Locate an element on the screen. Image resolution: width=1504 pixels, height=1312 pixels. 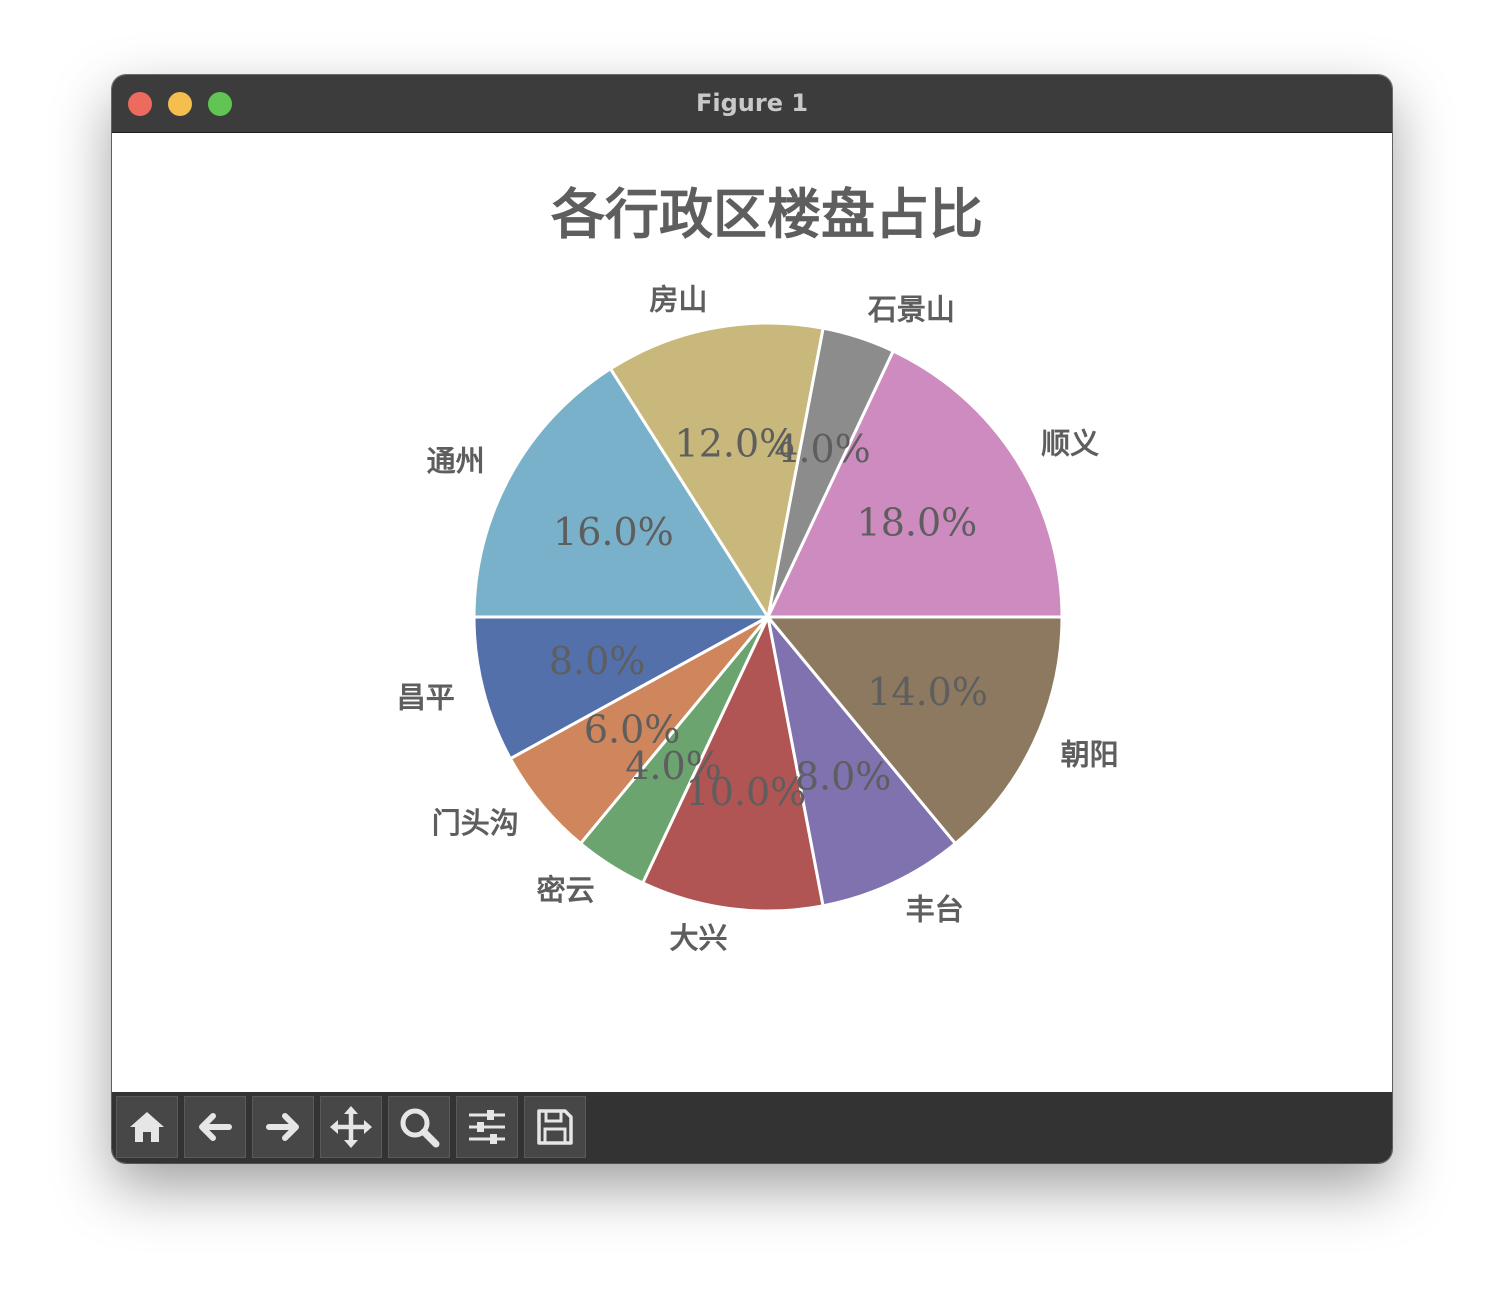
slice-percent-3: 16.0% is located at coordinates (613, 532).